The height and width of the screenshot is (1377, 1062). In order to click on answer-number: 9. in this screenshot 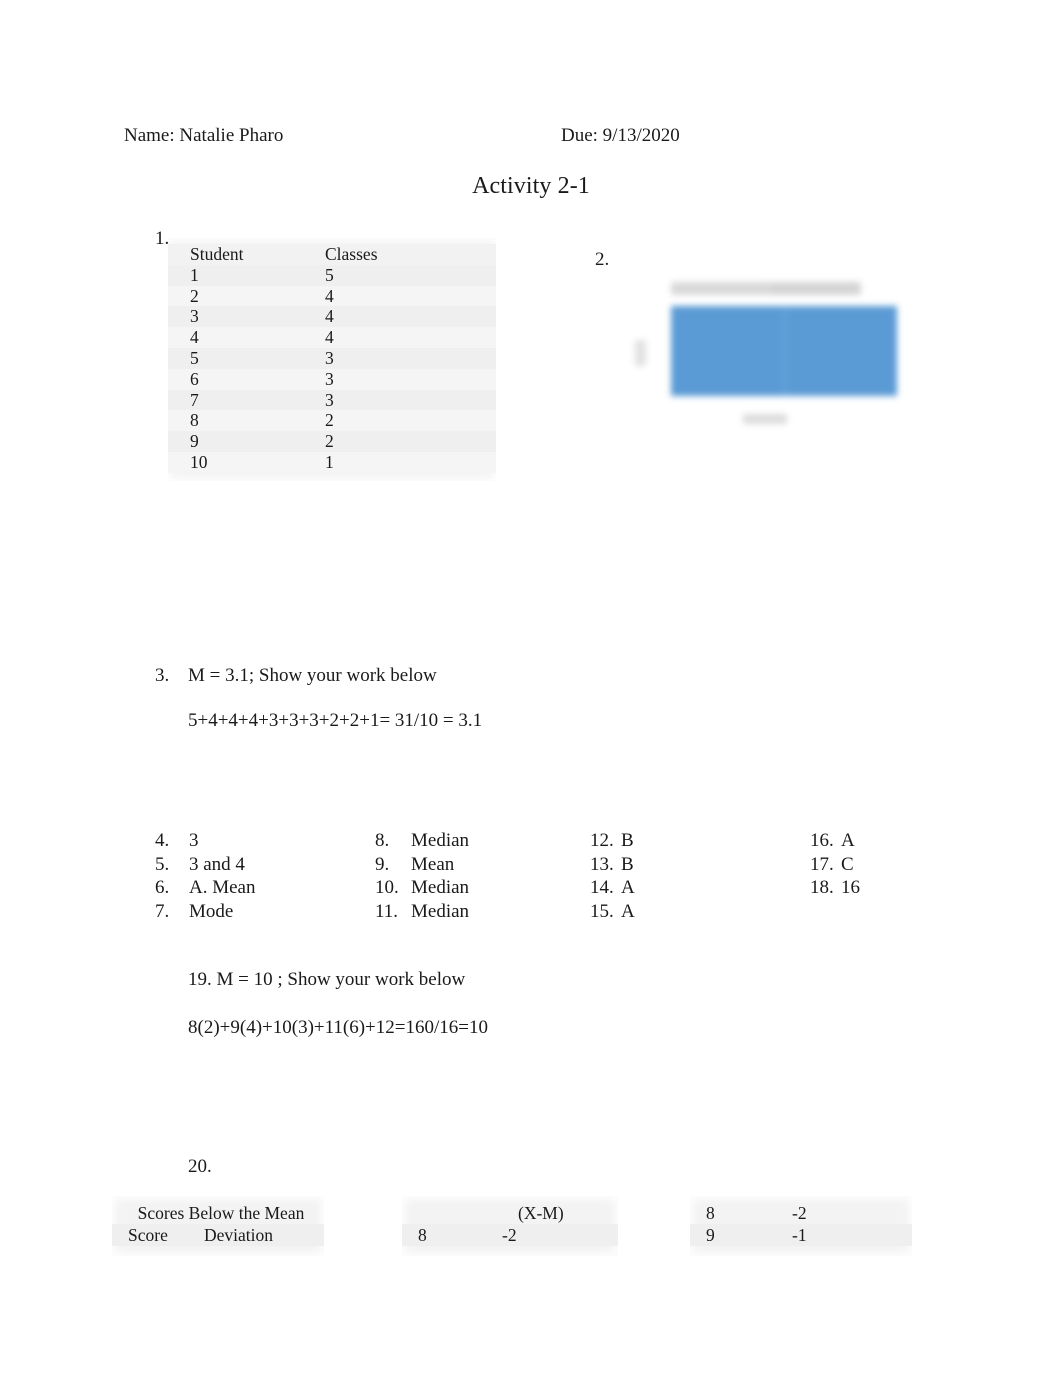, I will do `click(382, 864)`.